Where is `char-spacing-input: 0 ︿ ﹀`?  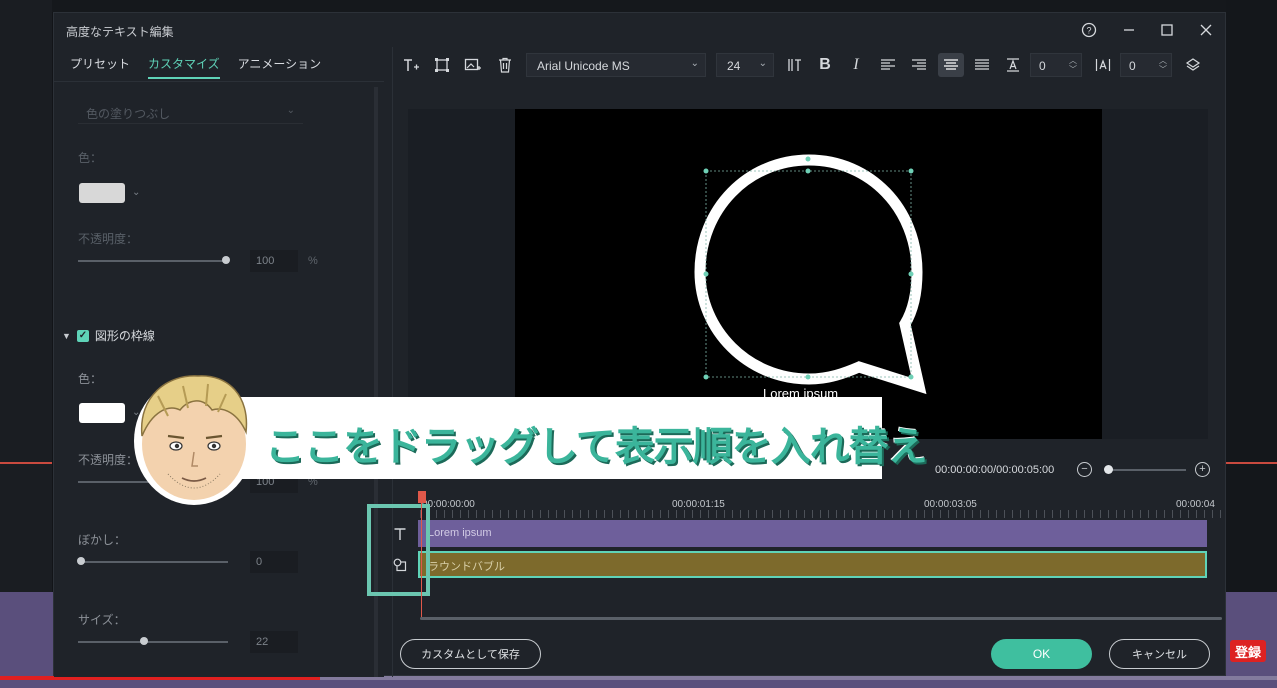 char-spacing-input: 0 ︿ ﹀ is located at coordinates (1146, 65).